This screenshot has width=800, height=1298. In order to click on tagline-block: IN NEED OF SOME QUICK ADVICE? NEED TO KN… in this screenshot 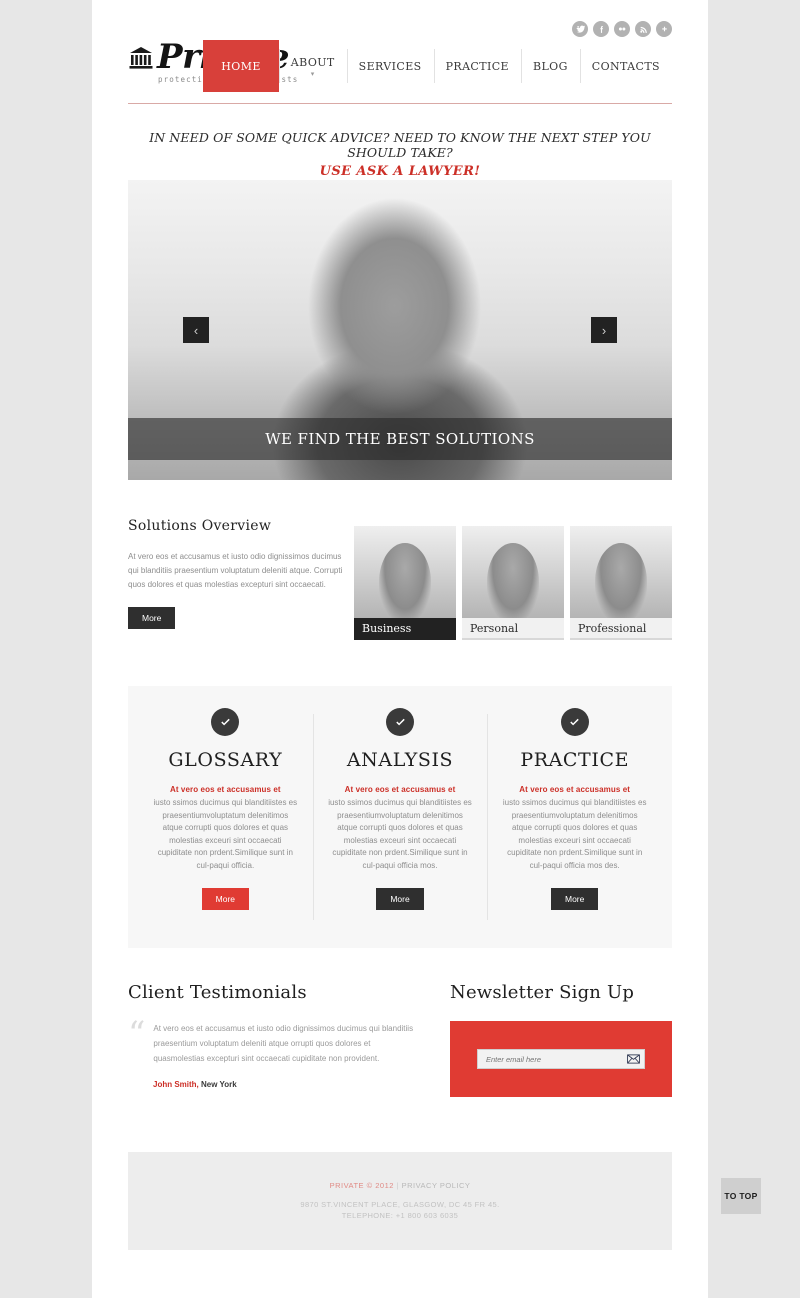, I will do `click(400, 154)`.